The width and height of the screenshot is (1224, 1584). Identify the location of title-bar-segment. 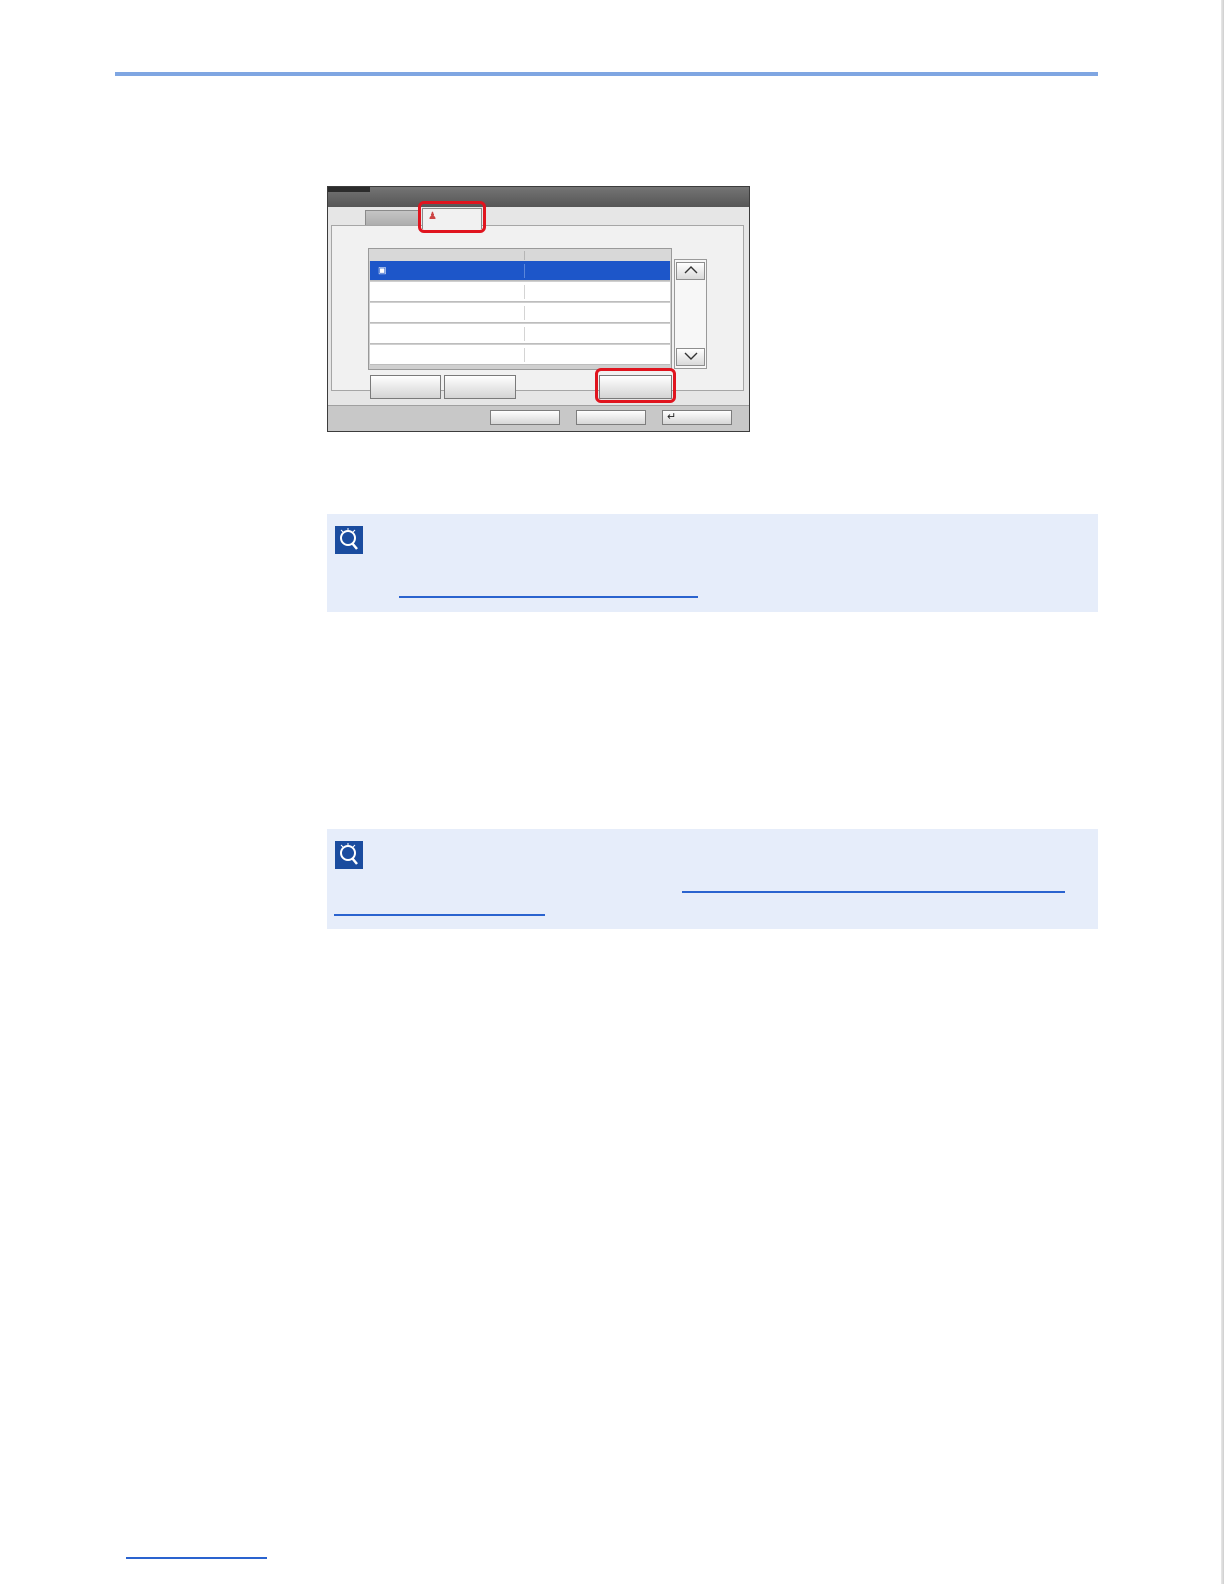
(349, 189).